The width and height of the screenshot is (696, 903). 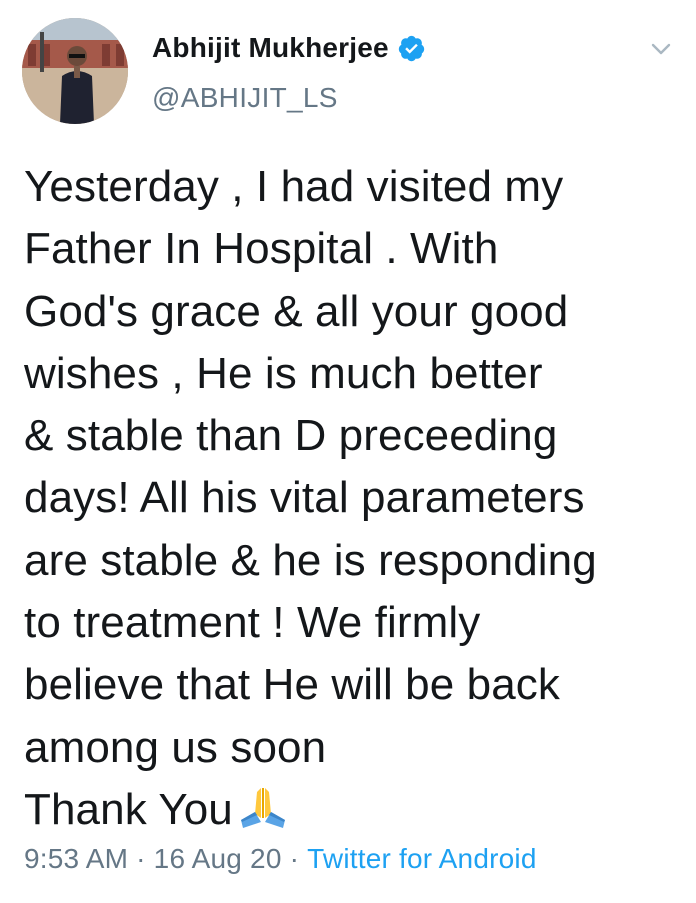 I want to click on tweet-line: Father In Hospital . With, so click(x=261, y=249).